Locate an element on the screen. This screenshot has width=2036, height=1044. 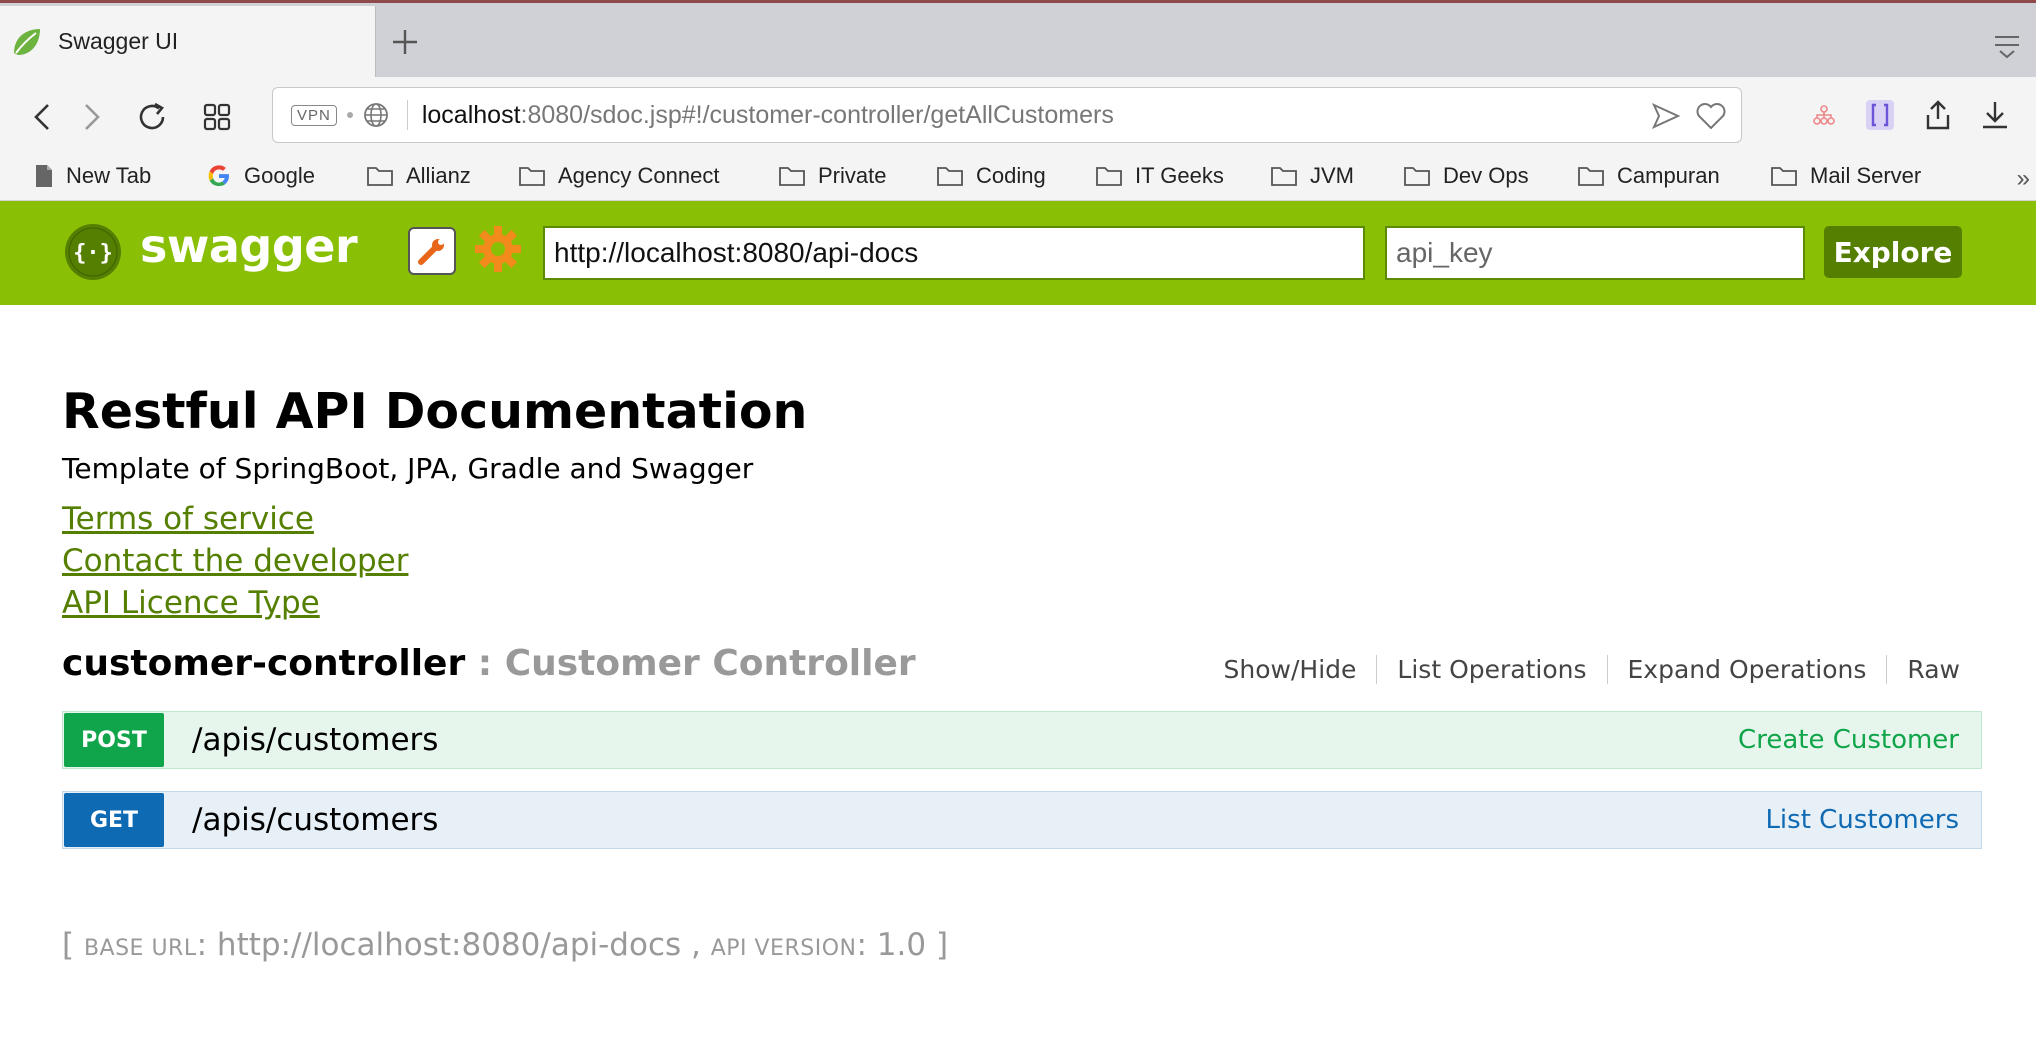
json-brackets-icon is located at coordinates (1880, 115).